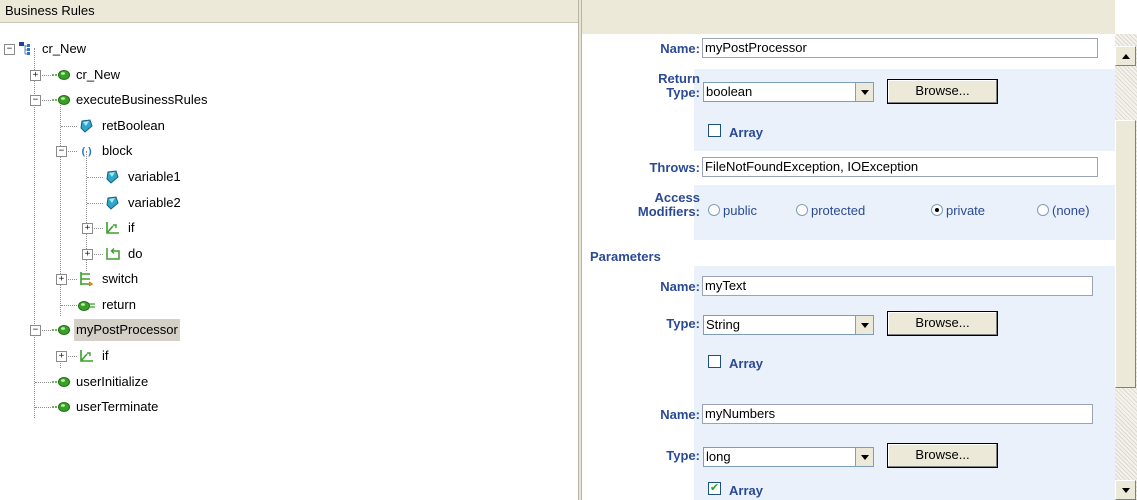 This screenshot has width=1137, height=500. What do you see at coordinates (937, 210) in the screenshot?
I see `radio-private` at bounding box center [937, 210].